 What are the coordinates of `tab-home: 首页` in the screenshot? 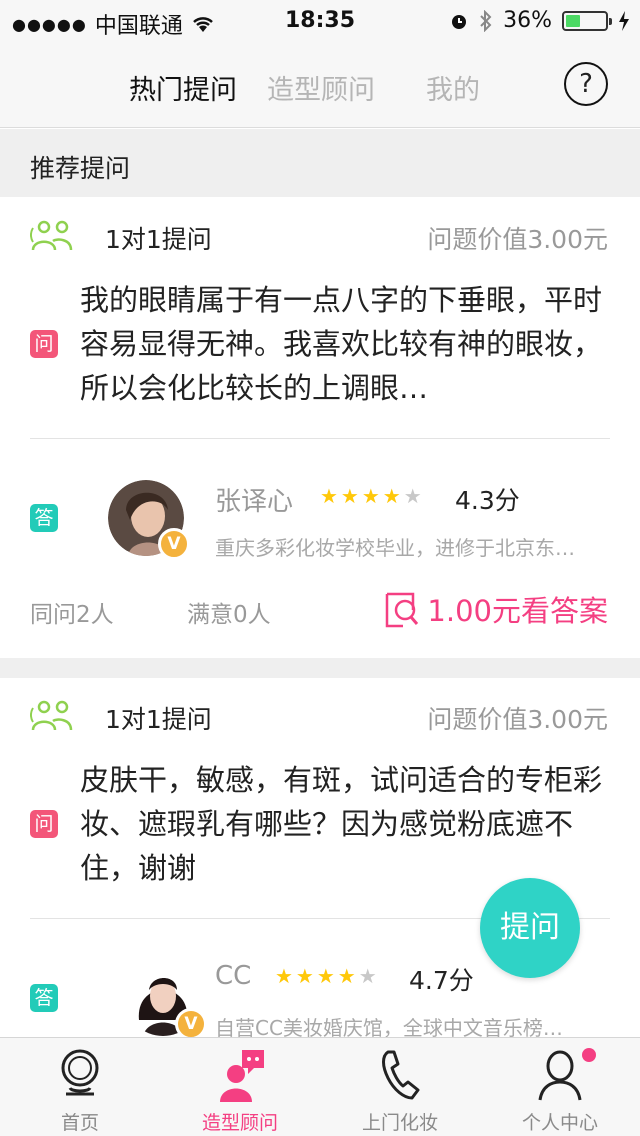 It's located at (80, 1087).